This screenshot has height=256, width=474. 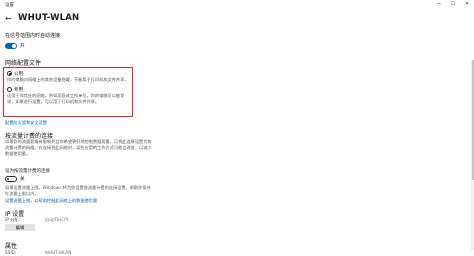 I want to click on close-icon: ✕, so click(x=467, y=4).